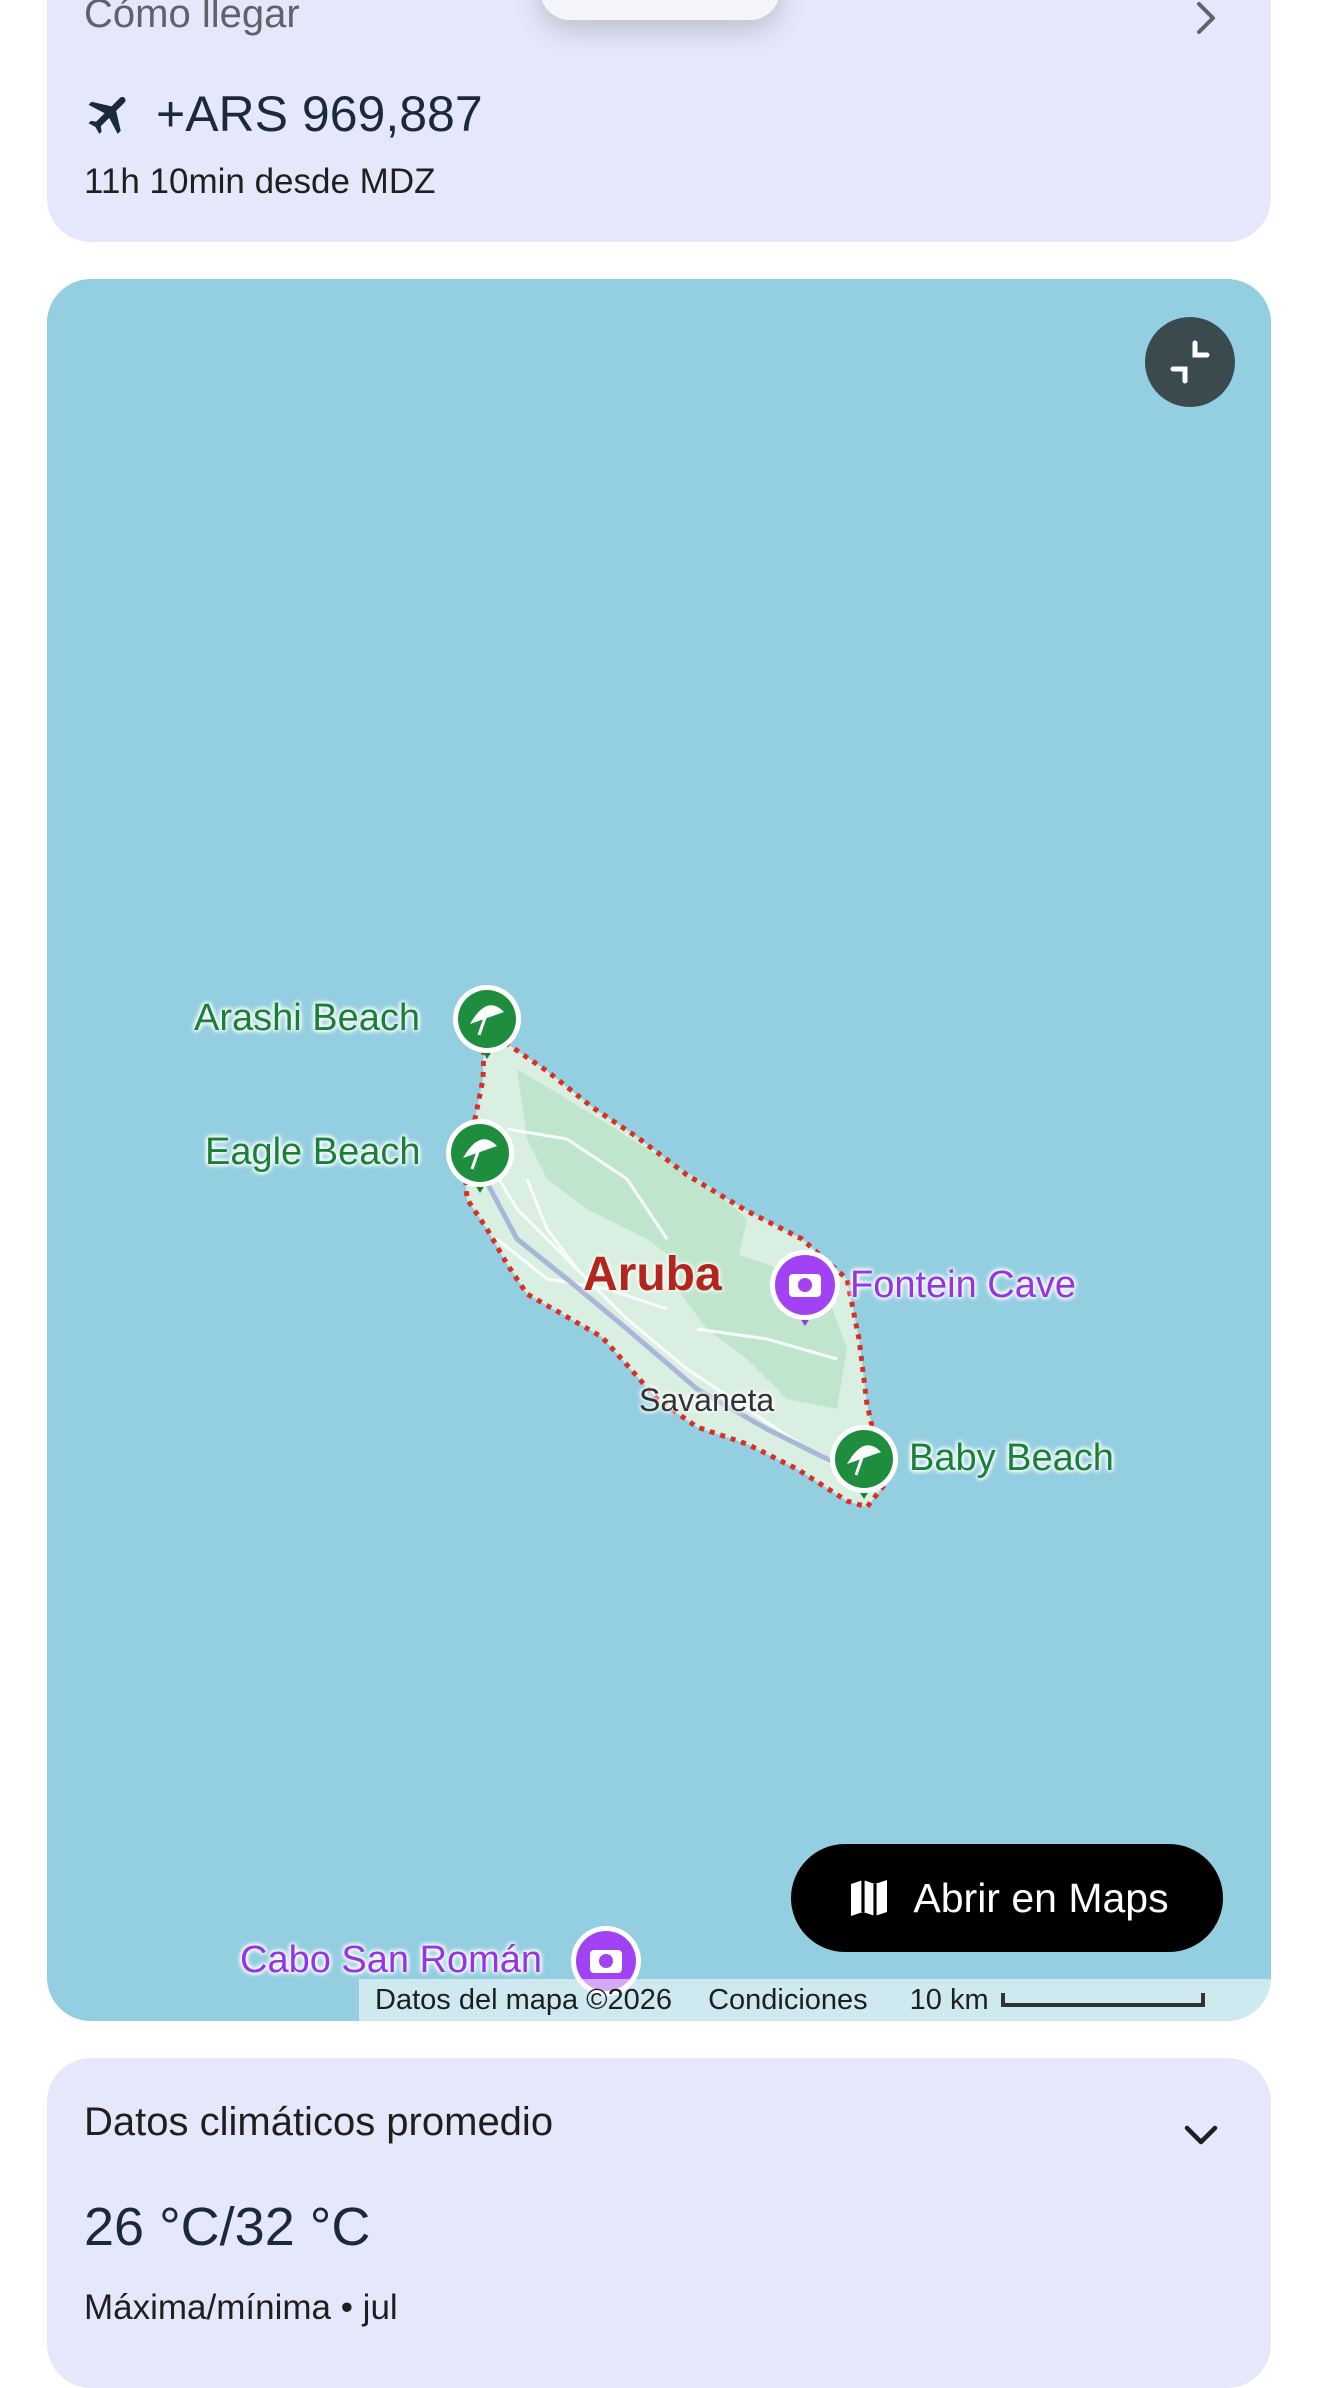 This screenshot has height=2388, width=1318. I want to click on flight-duration: 11h 10min desde MDZ, so click(260, 181).